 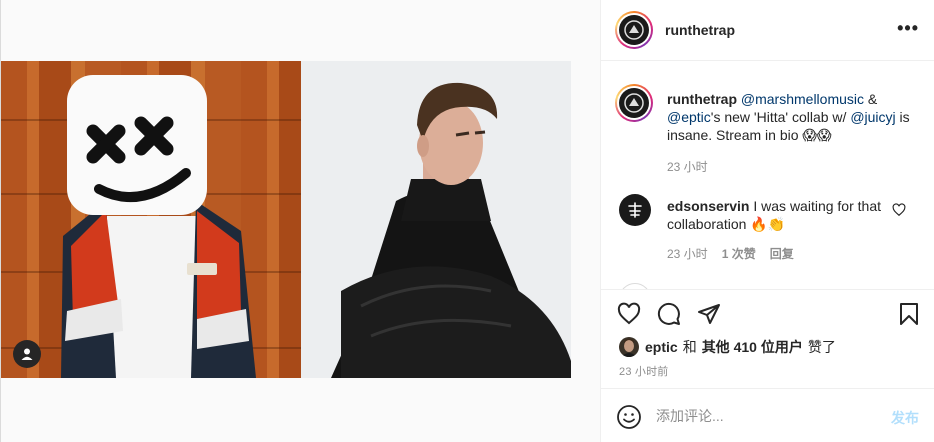 I want to click on likes-suffix: 赞了, so click(x=821, y=347).